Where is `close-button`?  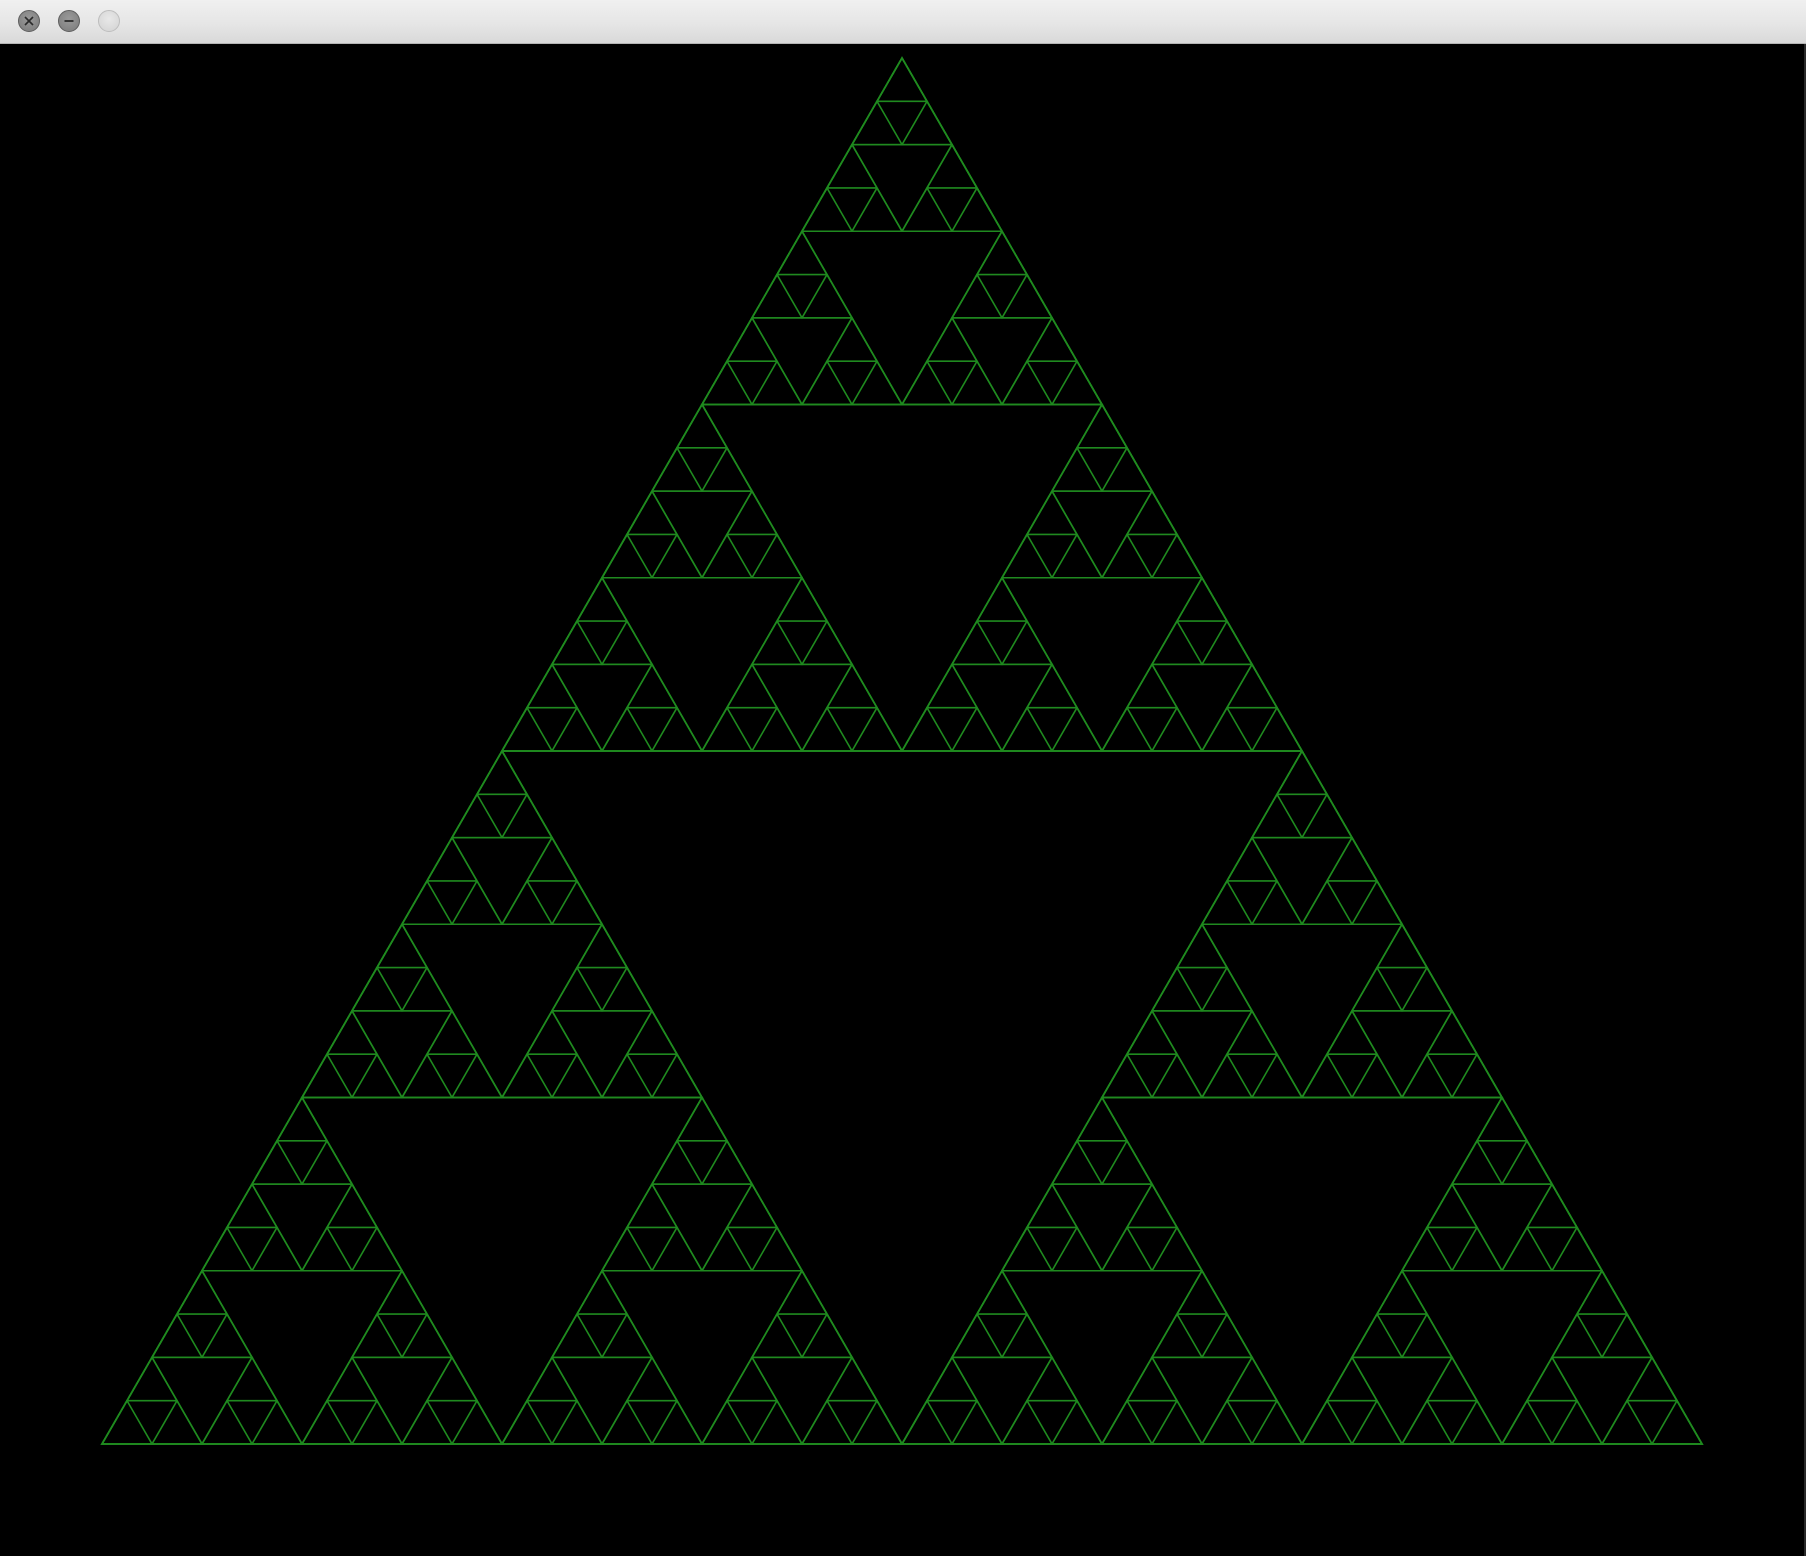
close-button is located at coordinates (29, 21).